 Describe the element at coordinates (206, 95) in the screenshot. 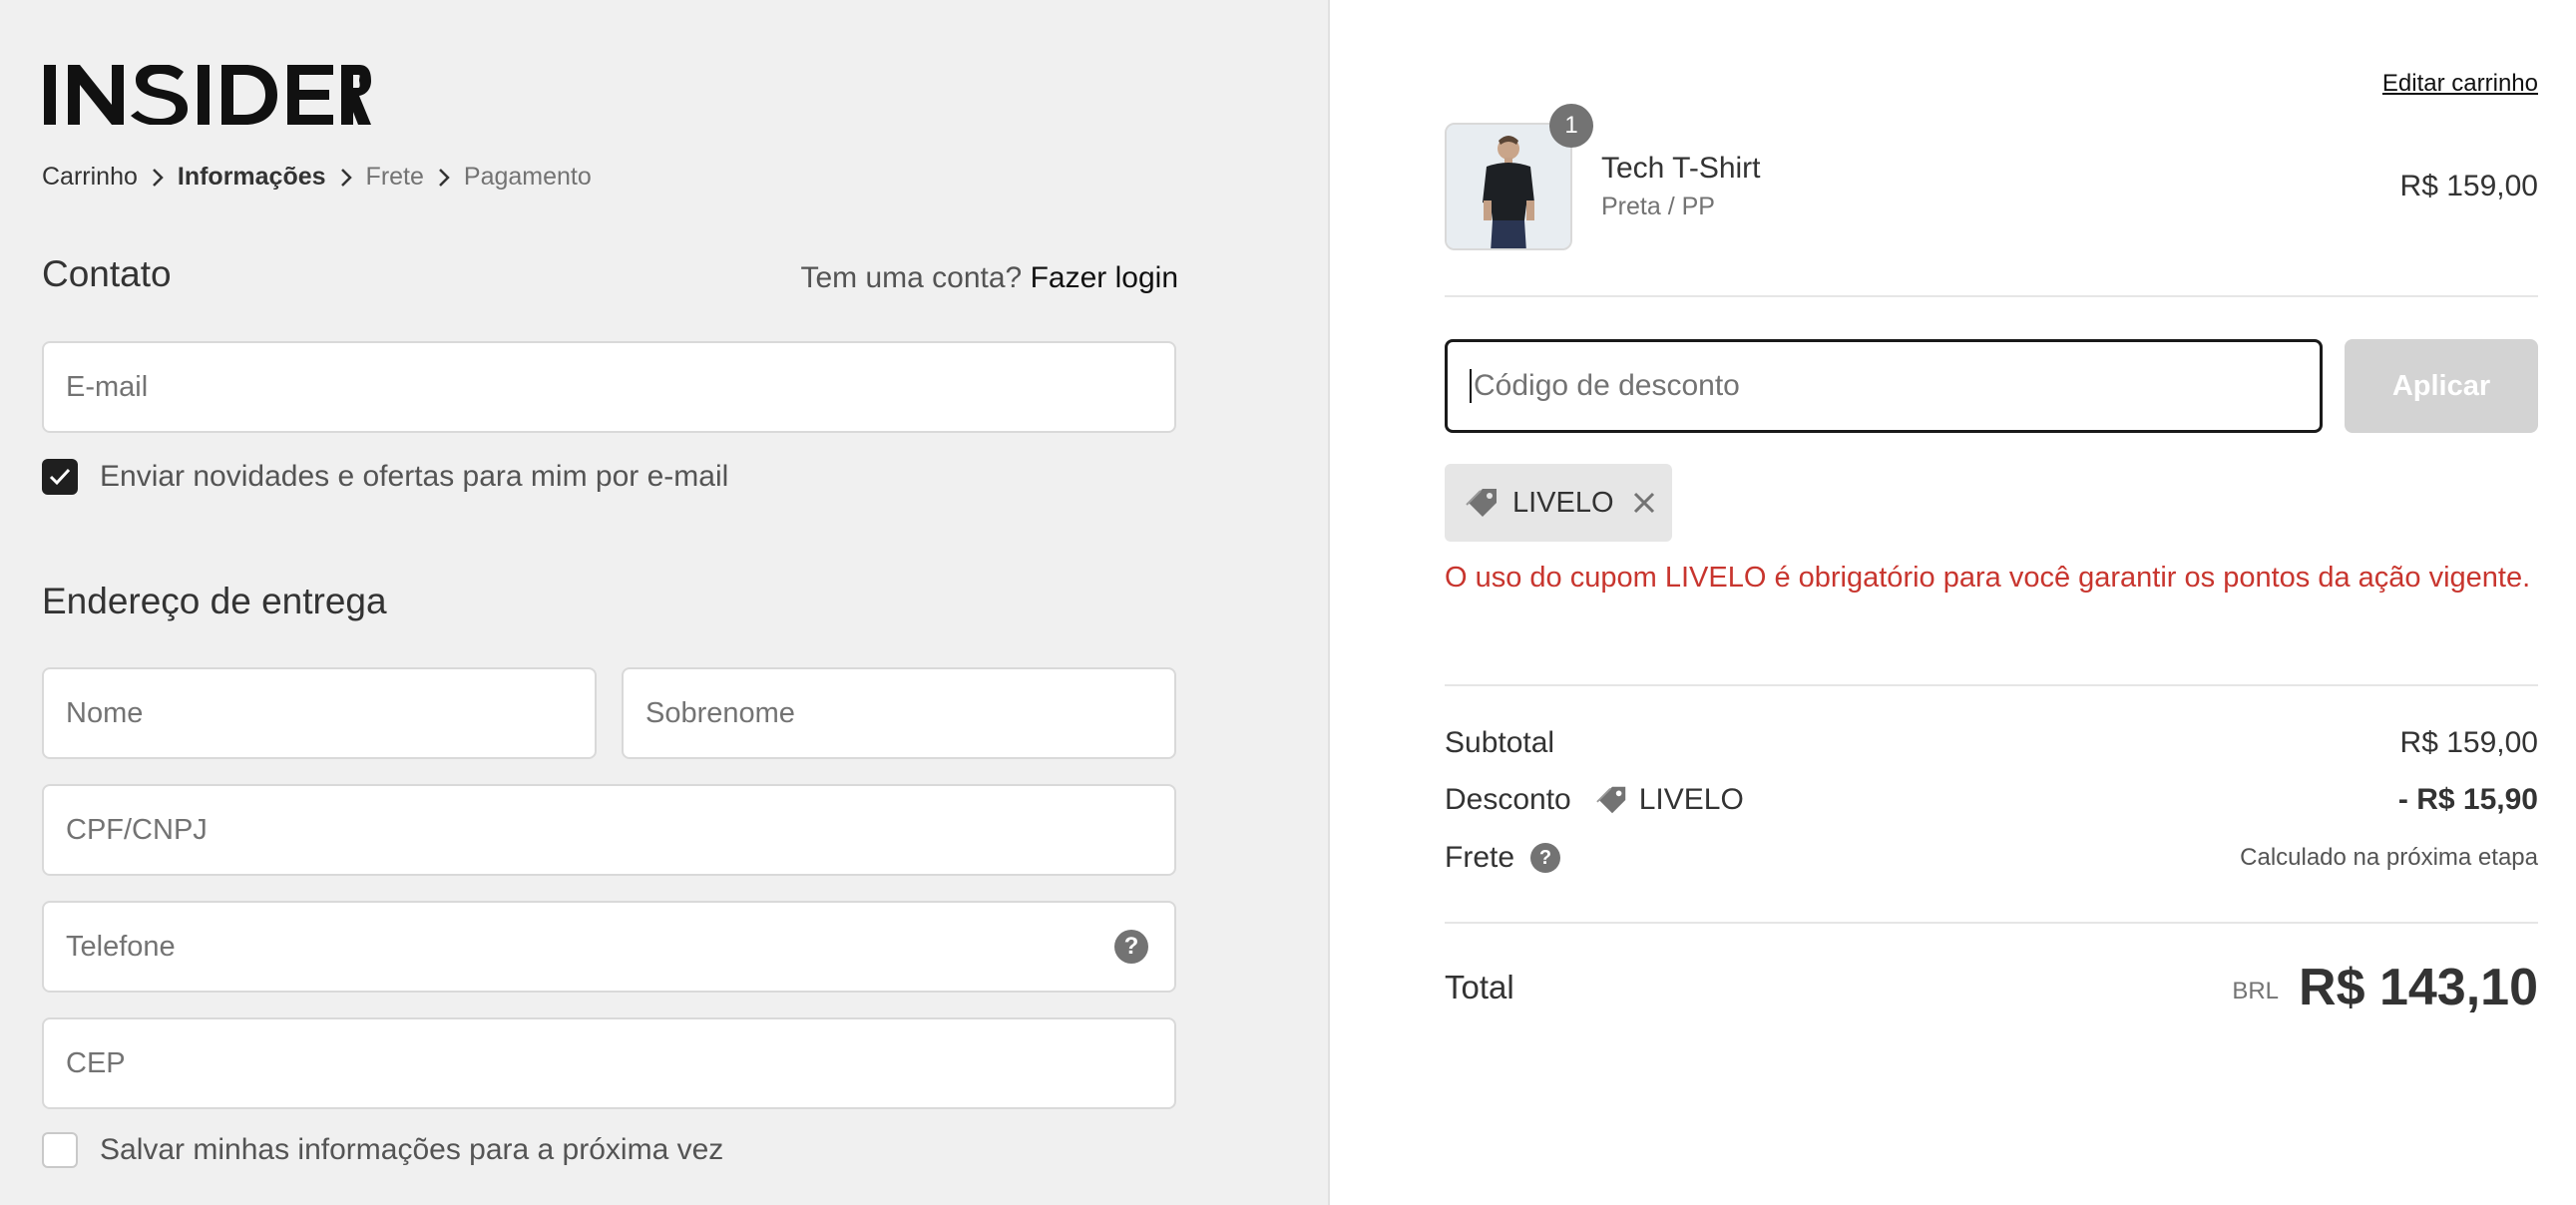

I see `insider-logo` at that location.